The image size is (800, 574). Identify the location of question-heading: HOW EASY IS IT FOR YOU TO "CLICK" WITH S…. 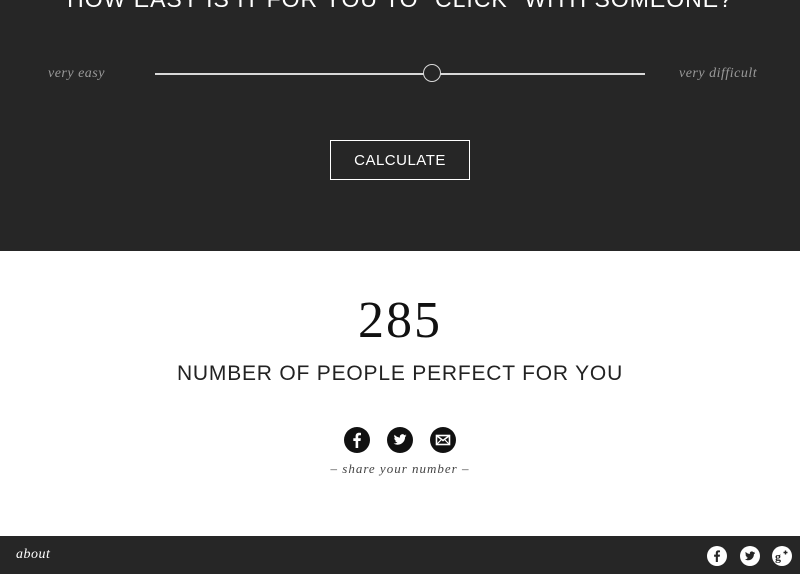
(400, 6).